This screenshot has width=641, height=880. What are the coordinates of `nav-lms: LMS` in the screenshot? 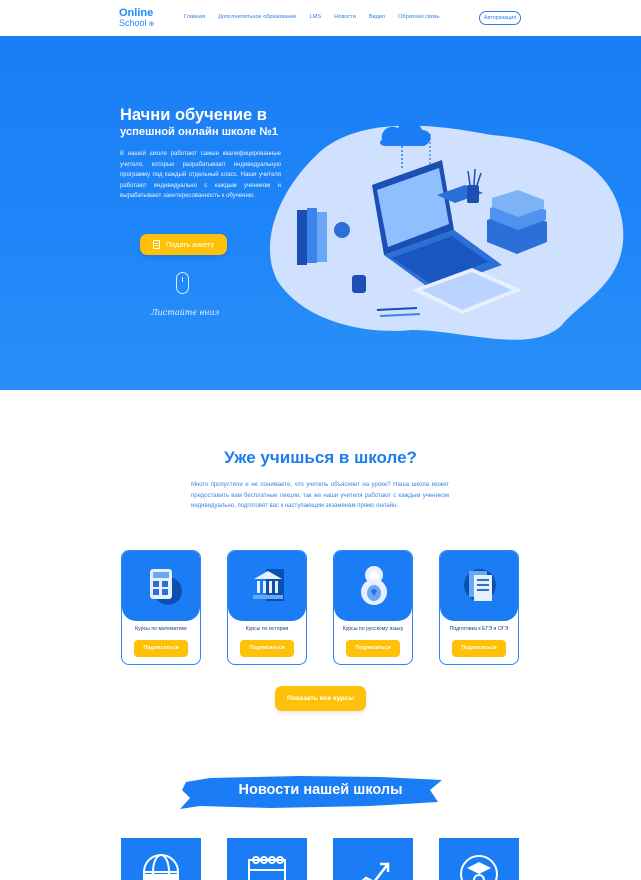 It's located at (316, 17).